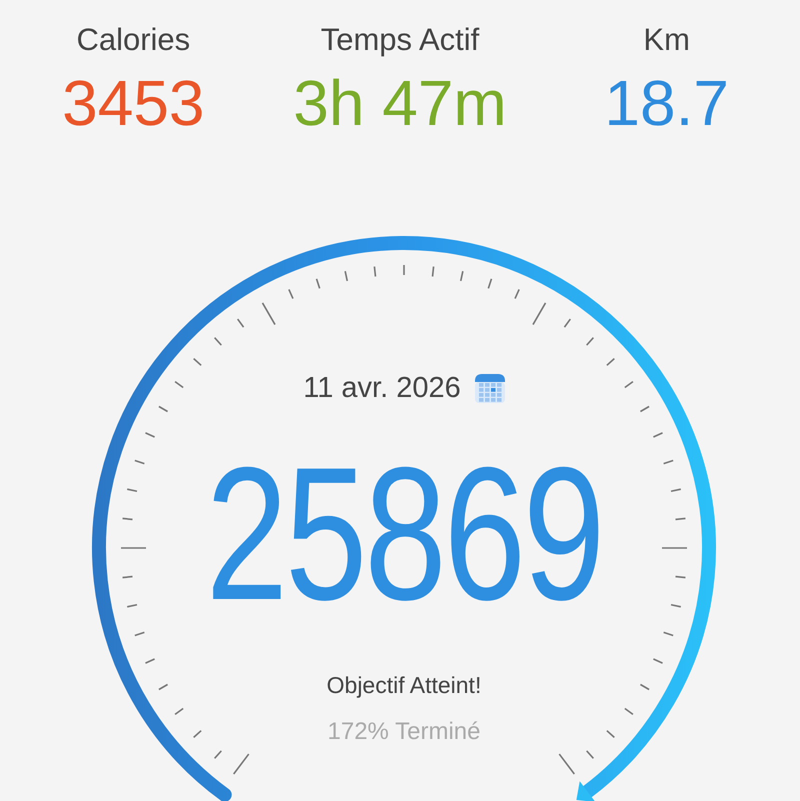 Image resolution: width=800 pixels, height=801 pixels. What do you see at coordinates (400, 40) in the screenshot?
I see `stat-label: Temps Actif` at bounding box center [400, 40].